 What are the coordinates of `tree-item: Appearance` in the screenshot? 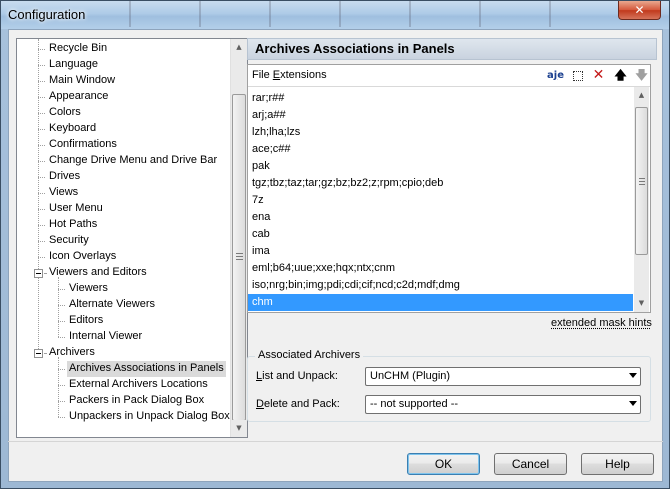 It's located at (78, 97).